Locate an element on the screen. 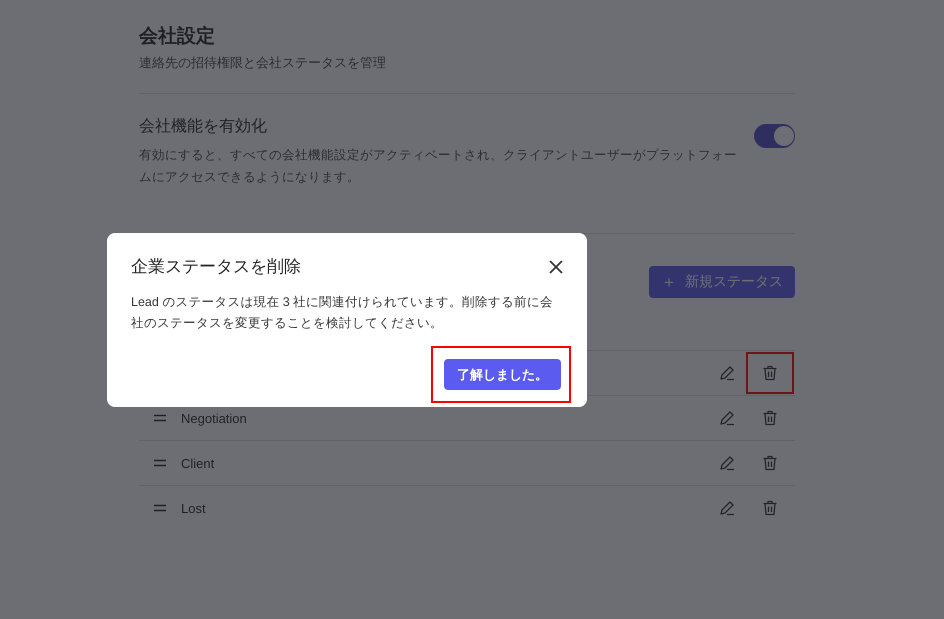 This screenshot has height=619, width=944. dialog-title: 企業ステータスを削除 is located at coordinates (216, 267).